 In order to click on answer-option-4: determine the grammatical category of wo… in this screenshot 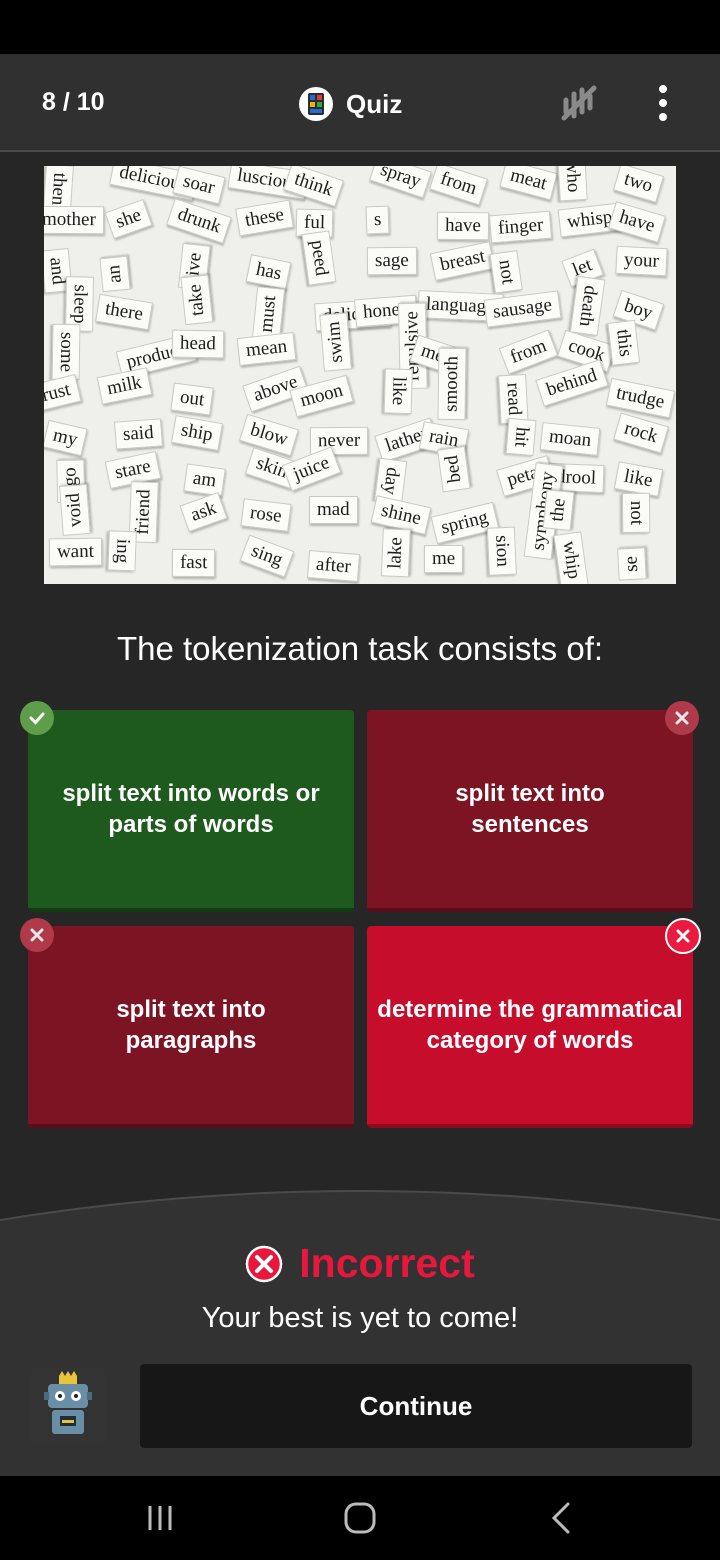, I will do `click(530, 1027)`.